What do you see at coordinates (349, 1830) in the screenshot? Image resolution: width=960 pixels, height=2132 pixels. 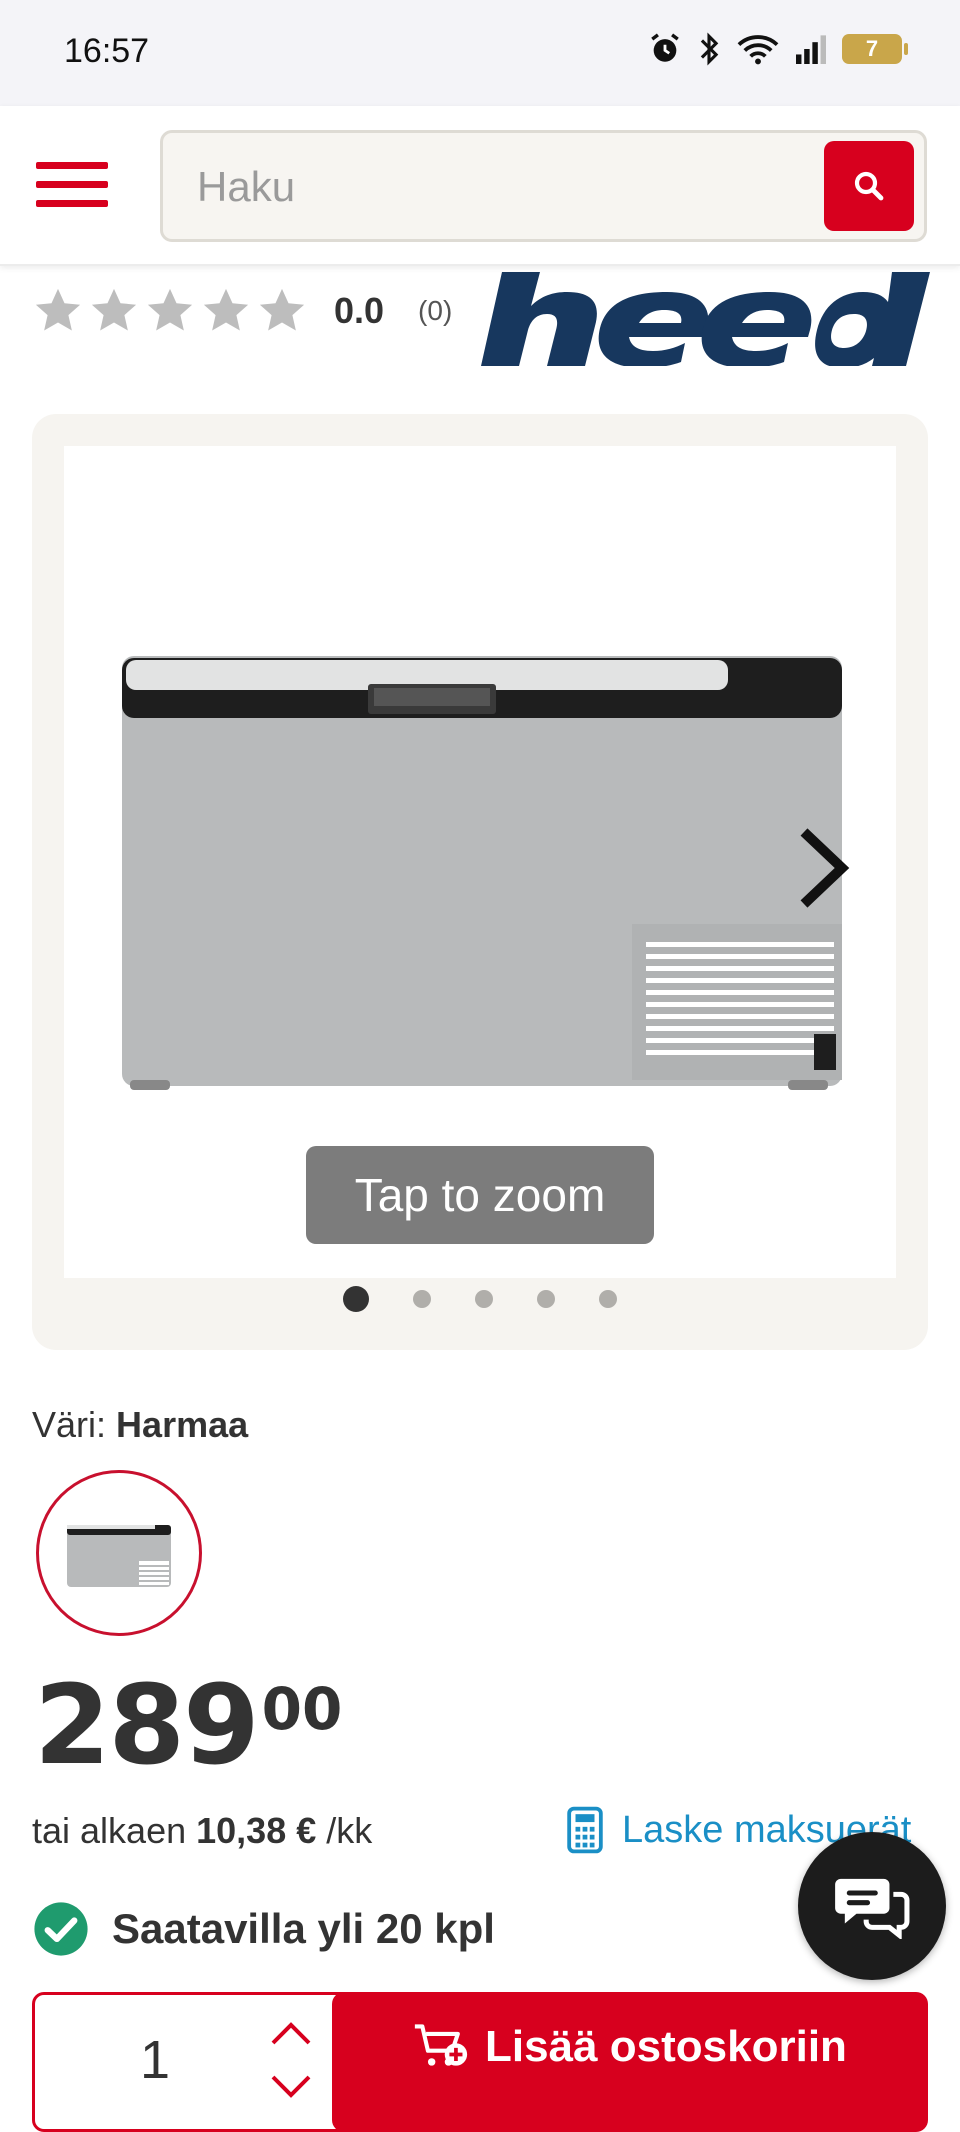 I see `financing-suffix: /kk` at bounding box center [349, 1830].